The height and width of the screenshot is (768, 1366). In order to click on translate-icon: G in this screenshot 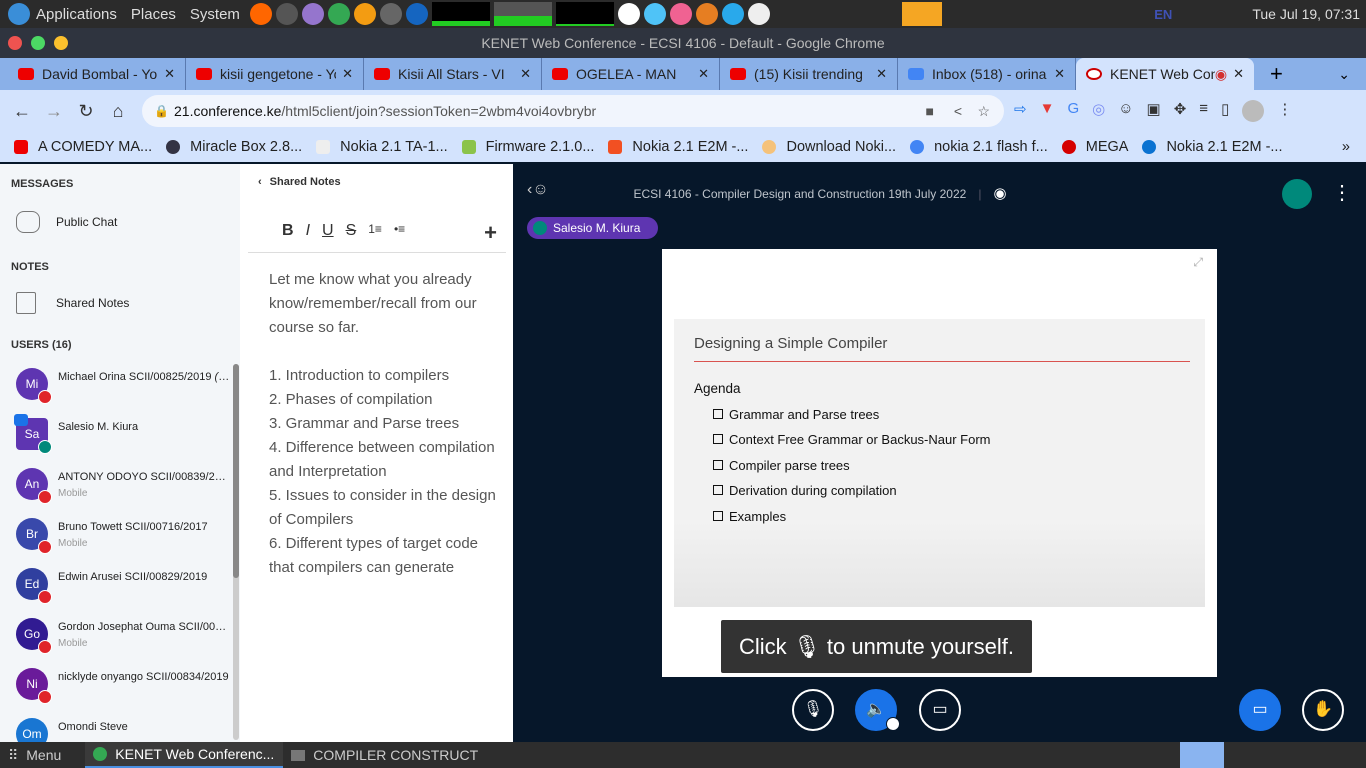, I will do `click(1073, 111)`.